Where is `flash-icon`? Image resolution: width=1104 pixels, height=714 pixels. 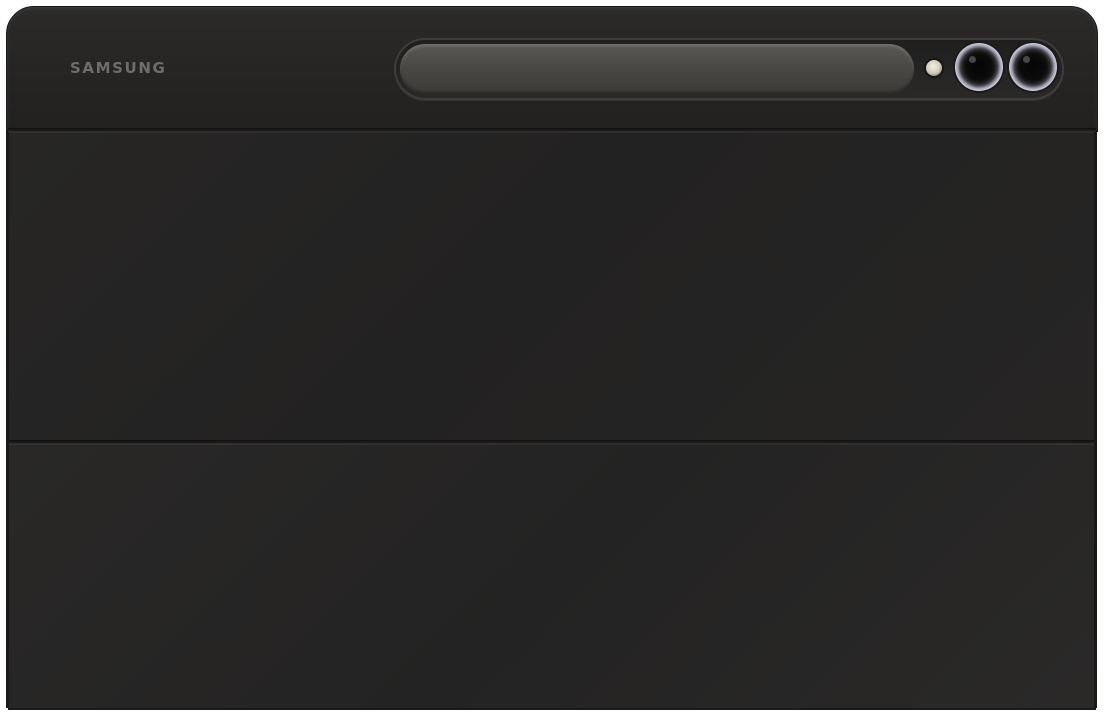 flash-icon is located at coordinates (934, 68).